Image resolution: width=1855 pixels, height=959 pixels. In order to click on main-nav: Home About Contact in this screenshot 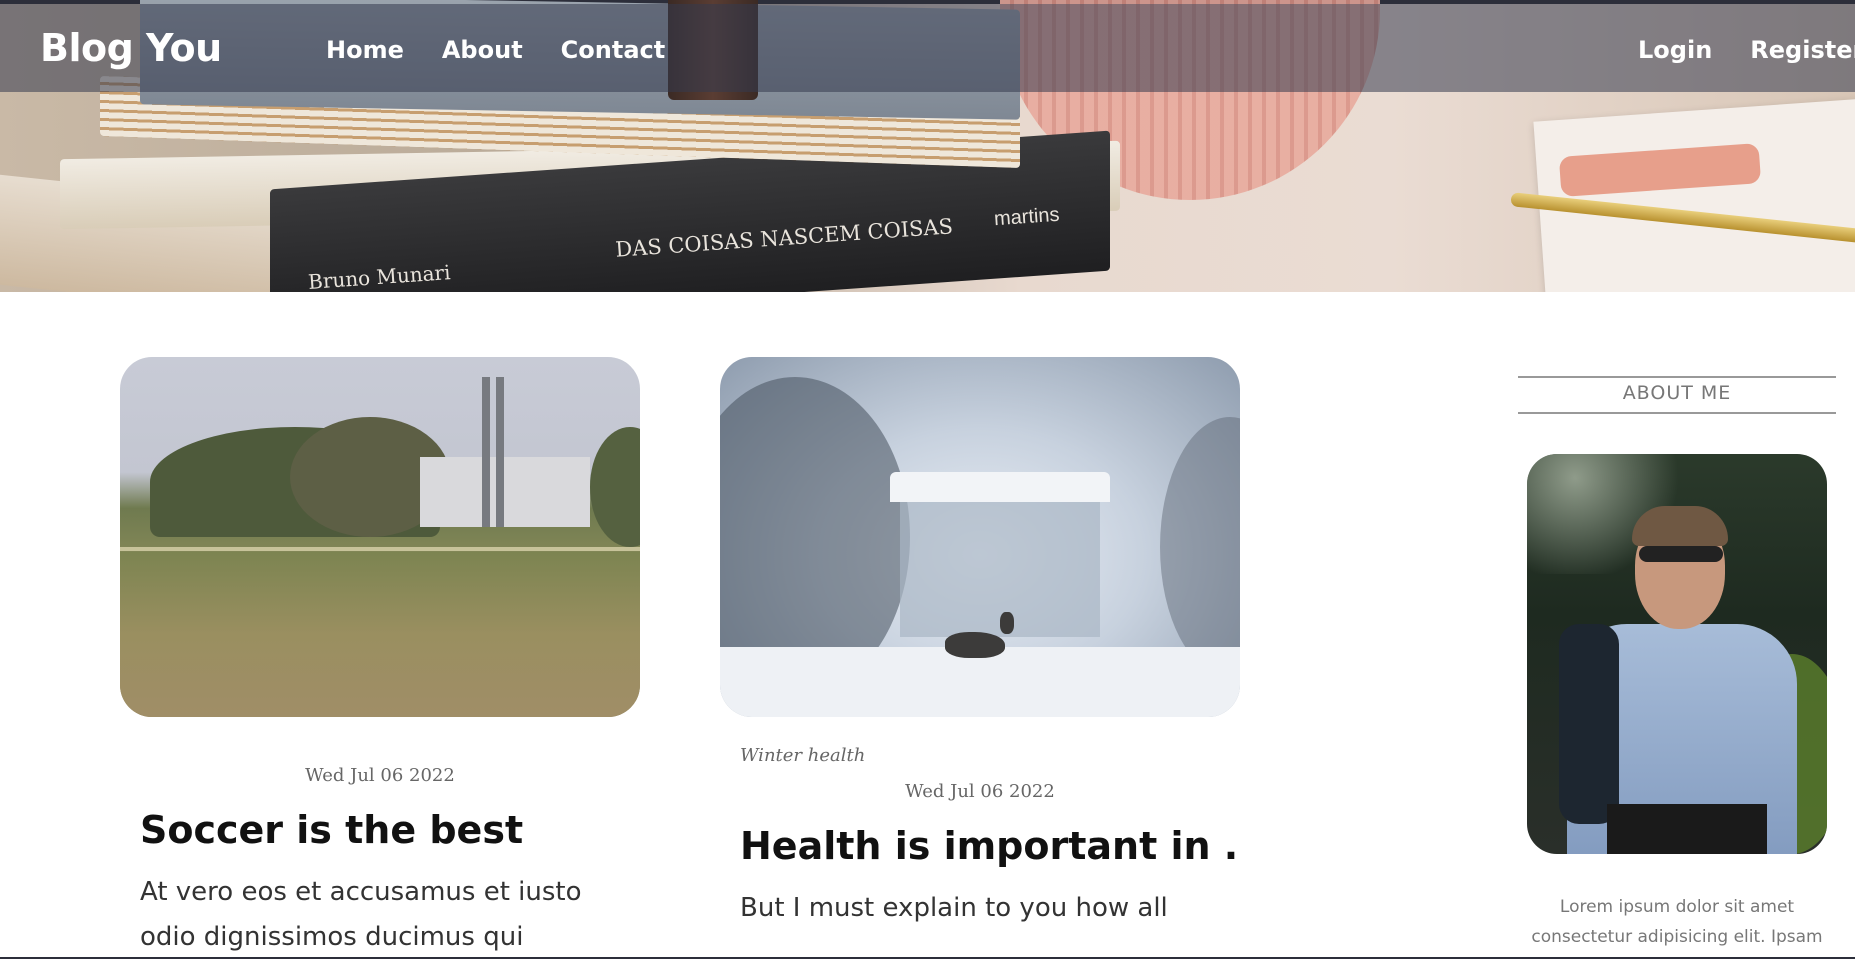, I will do `click(495, 50)`.